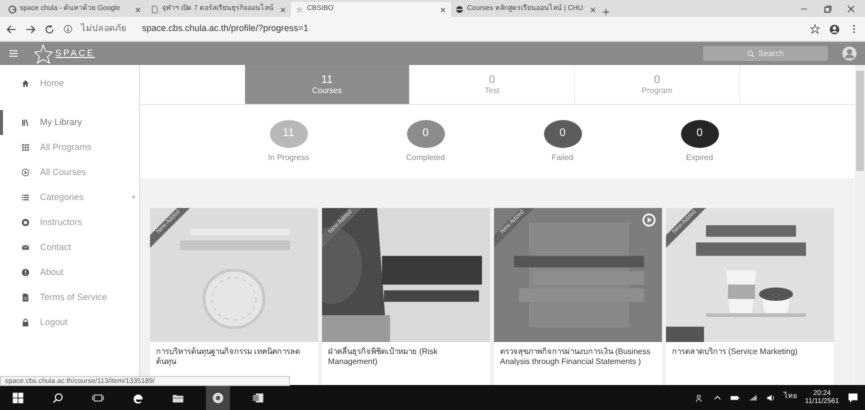  What do you see at coordinates (649, 220) in the screenshot?
I see `play-icon` at bounding box center [649, 220].